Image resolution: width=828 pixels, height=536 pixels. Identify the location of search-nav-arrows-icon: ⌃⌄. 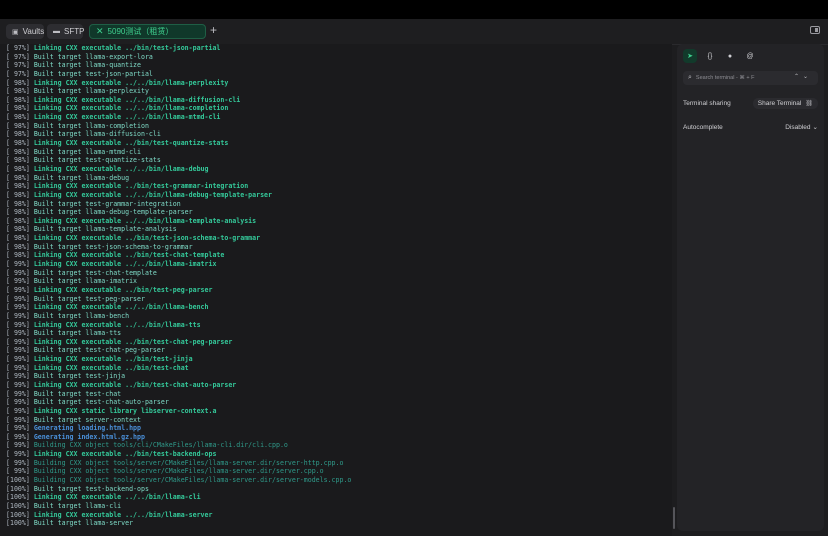
(803, 76).